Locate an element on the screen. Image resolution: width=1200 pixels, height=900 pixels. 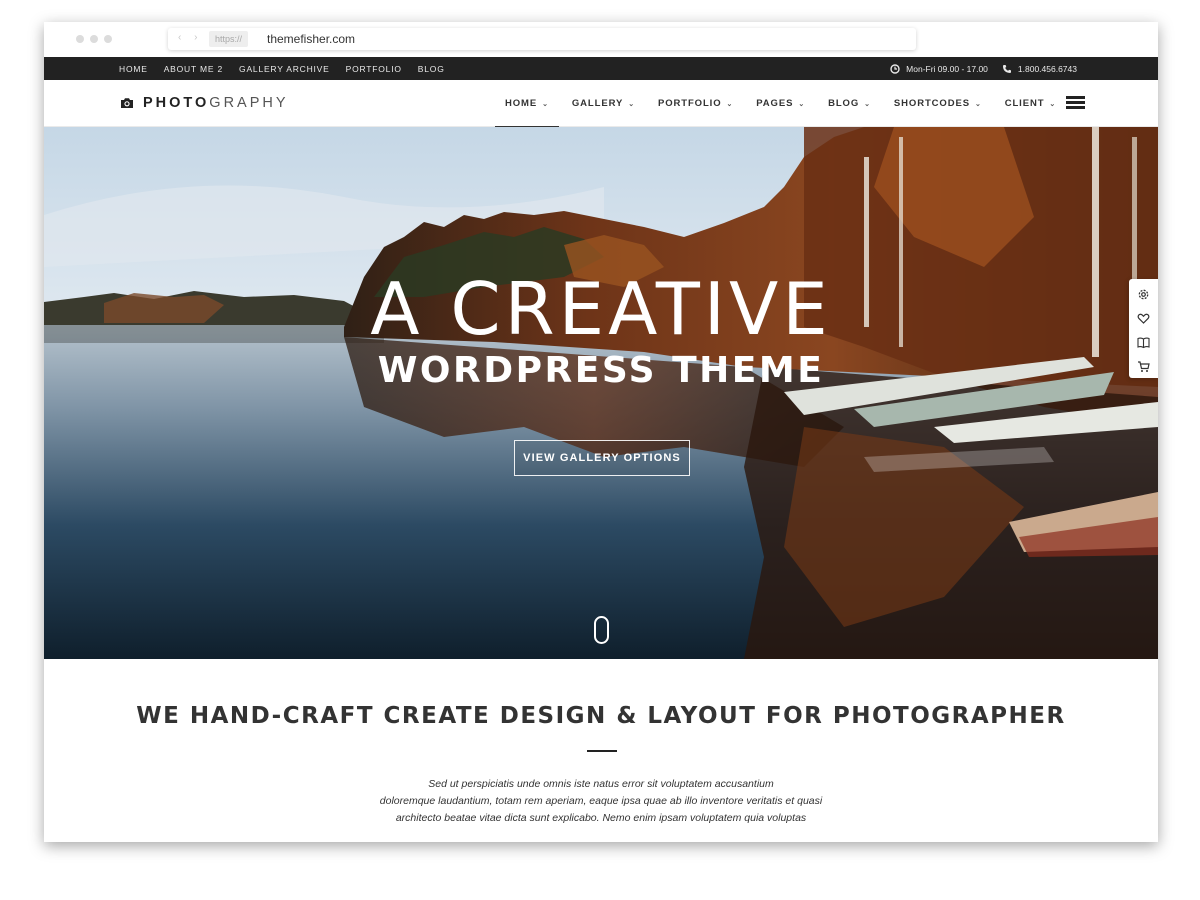
nav-pages: PAGES ⌄ is located at coordinates (780, 103).